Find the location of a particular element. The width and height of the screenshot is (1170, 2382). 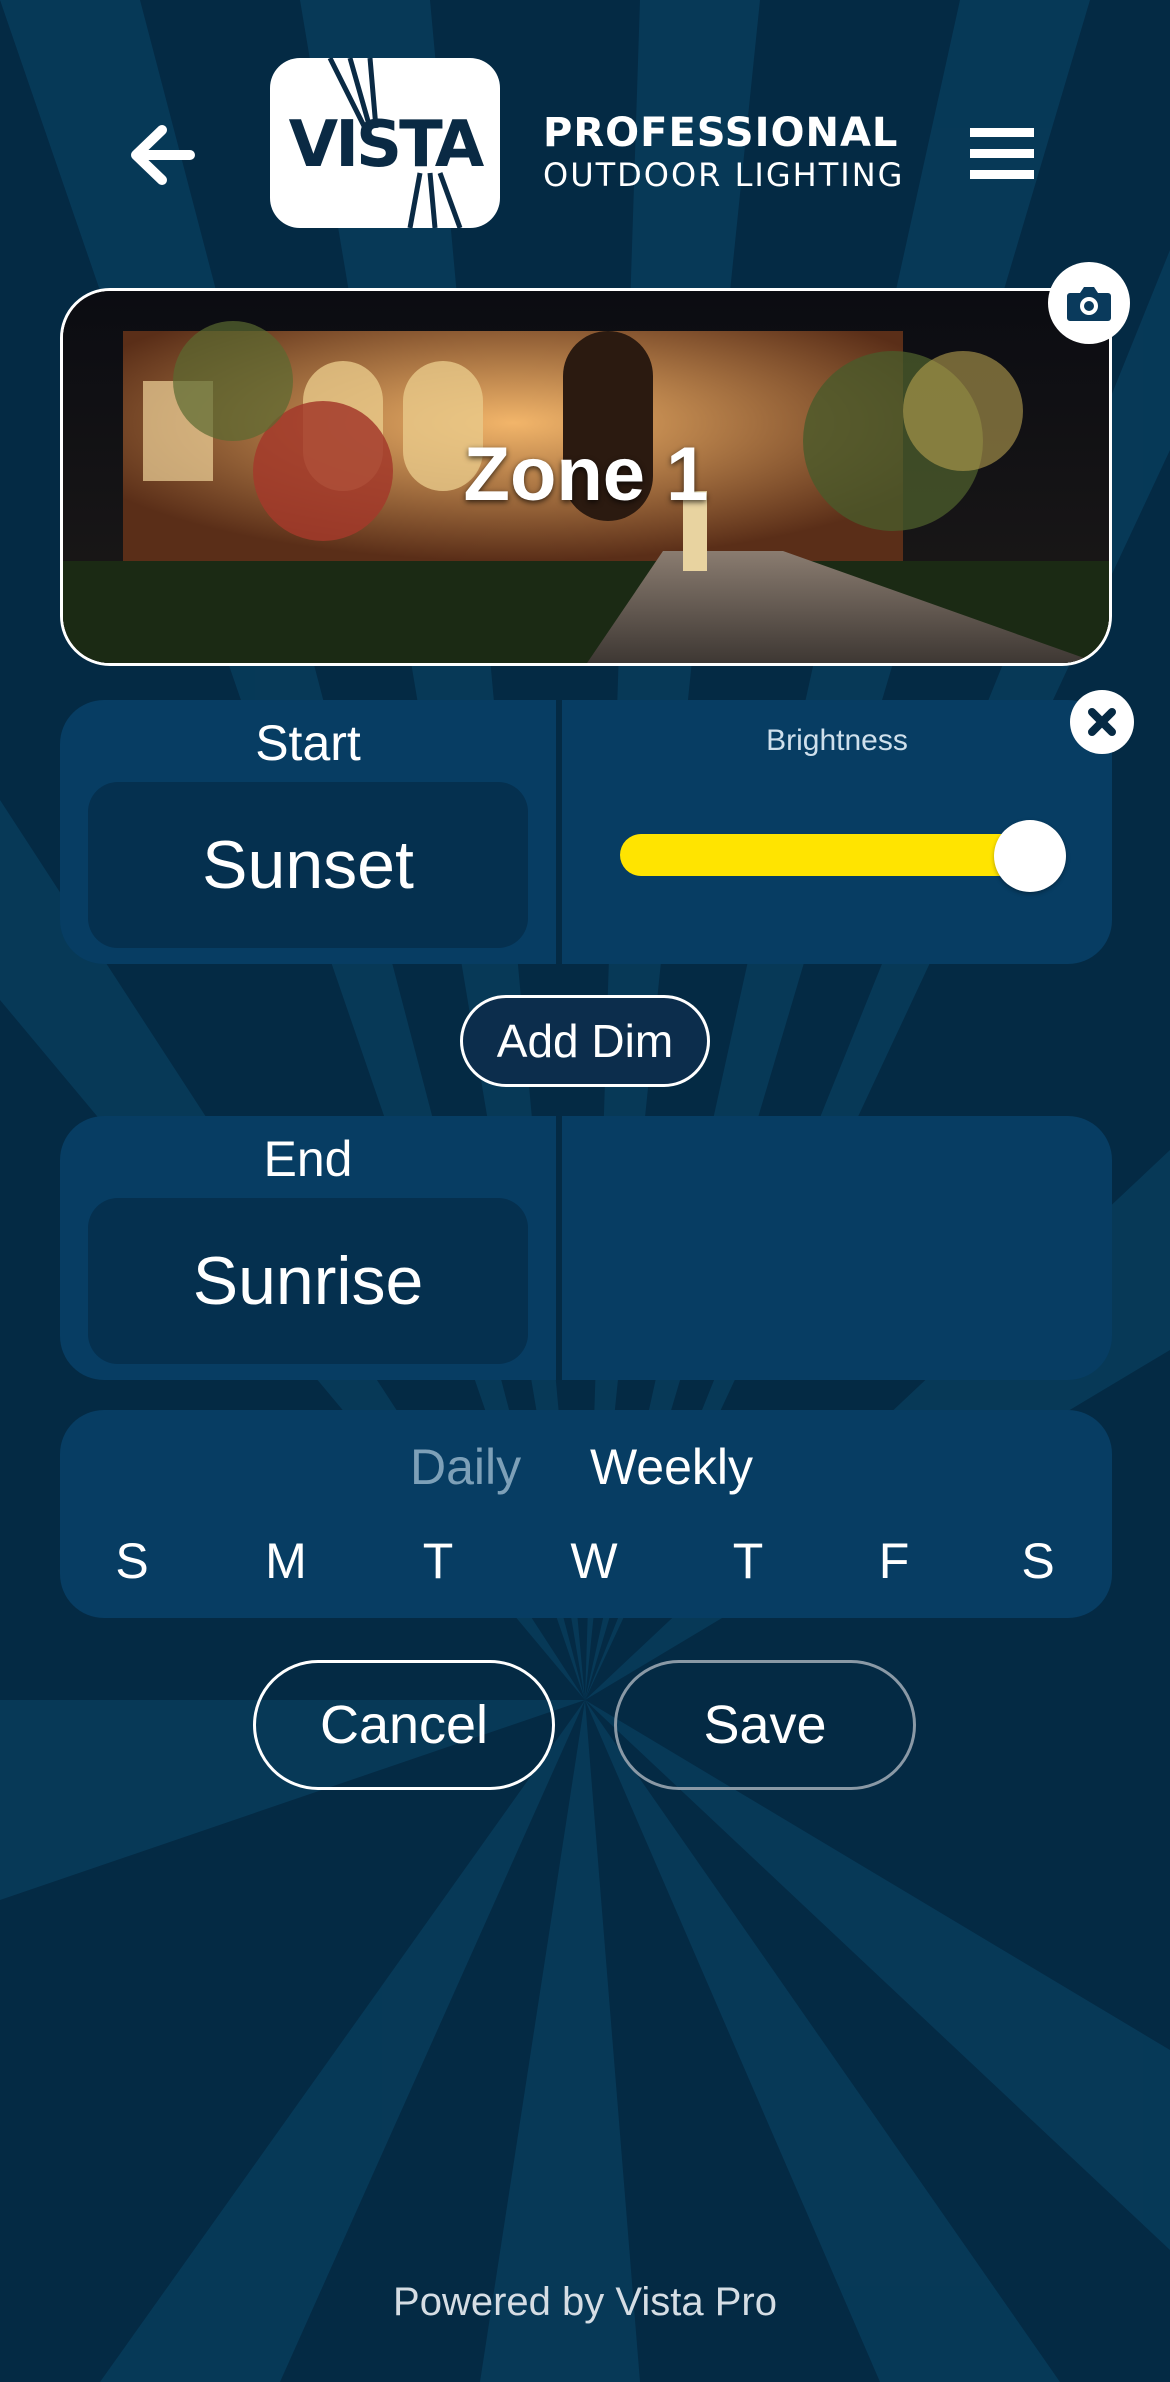

start-panel: Start Sunset Brightness is located at coordinates (586, 832).